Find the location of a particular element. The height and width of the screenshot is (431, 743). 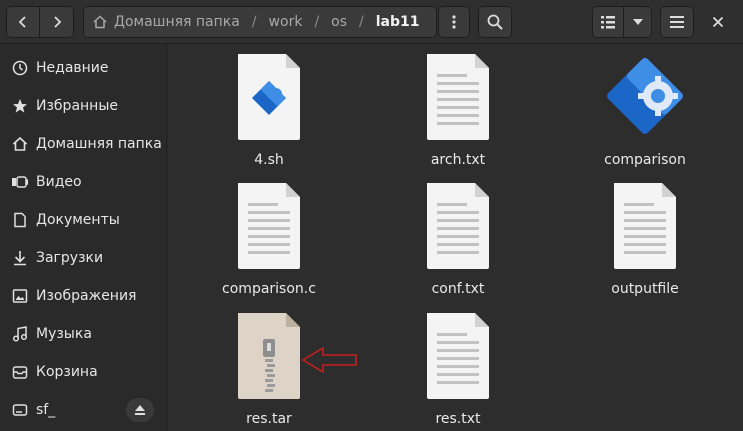

file-item: comparison is located at coordinates (645, 115).